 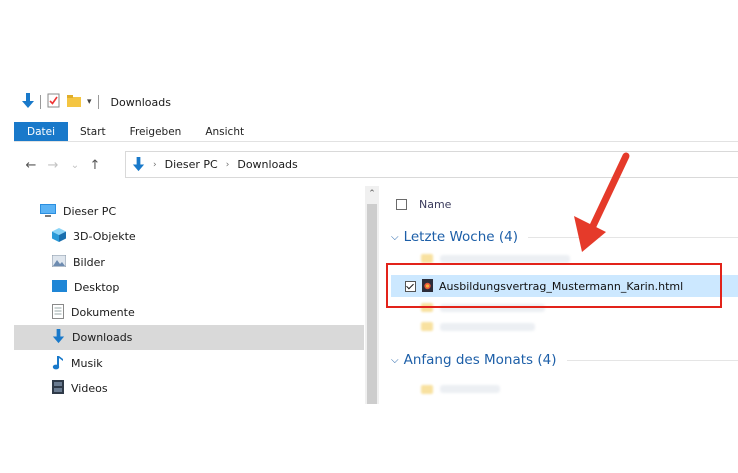 I want to click on tab-freigeben: Freigeben, so click(x=156, y=131).